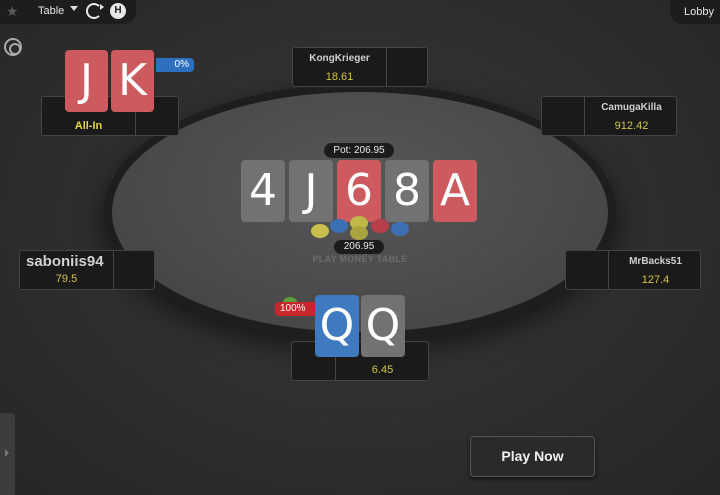 This screenshot has width=720, height=495. I want to click on player-stack: 912.42, so click(631, 126).